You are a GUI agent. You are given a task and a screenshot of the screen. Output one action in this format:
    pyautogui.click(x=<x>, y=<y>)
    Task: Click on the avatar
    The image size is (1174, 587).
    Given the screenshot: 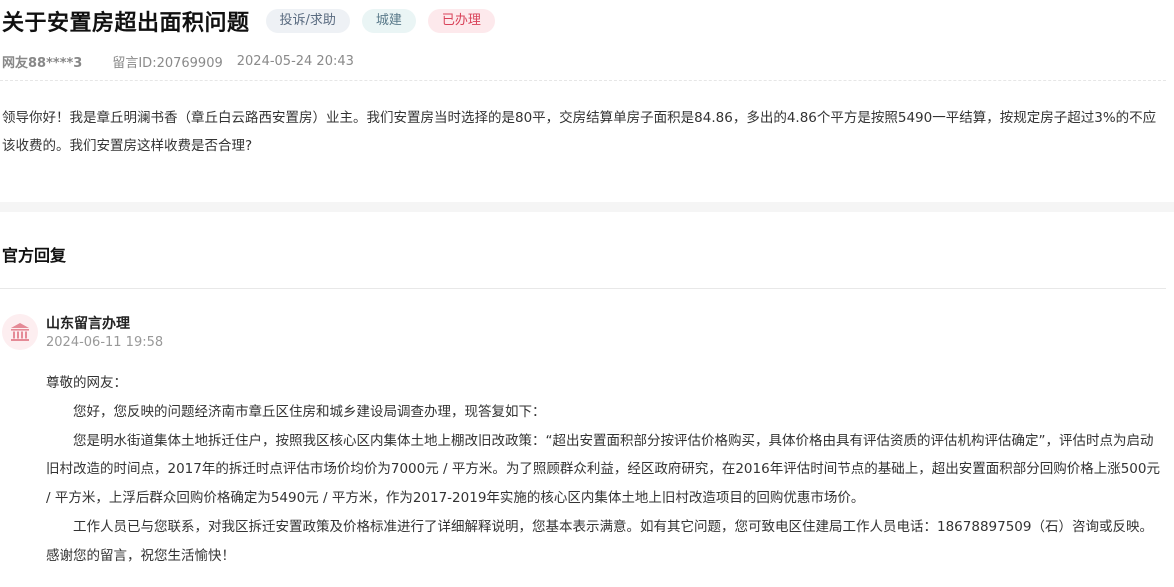 What is the action you would take?
    pyautogui.click(x=20, y=332)
    